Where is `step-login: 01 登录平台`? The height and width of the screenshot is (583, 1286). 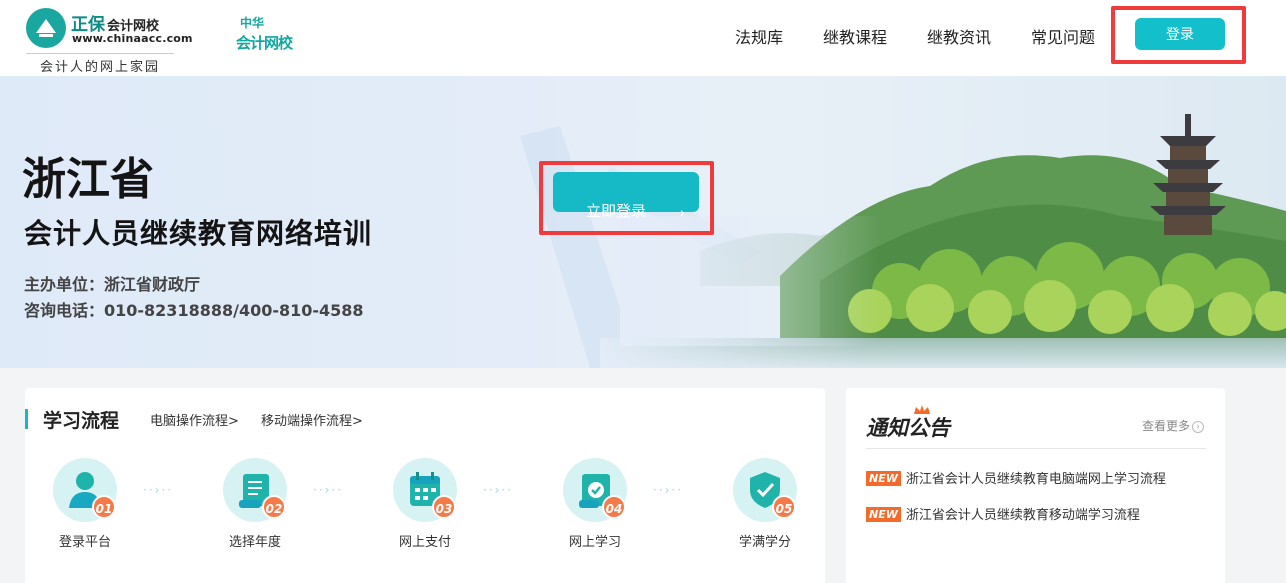
step-login: 01 登录平台 is located at coordinates (85, 508).